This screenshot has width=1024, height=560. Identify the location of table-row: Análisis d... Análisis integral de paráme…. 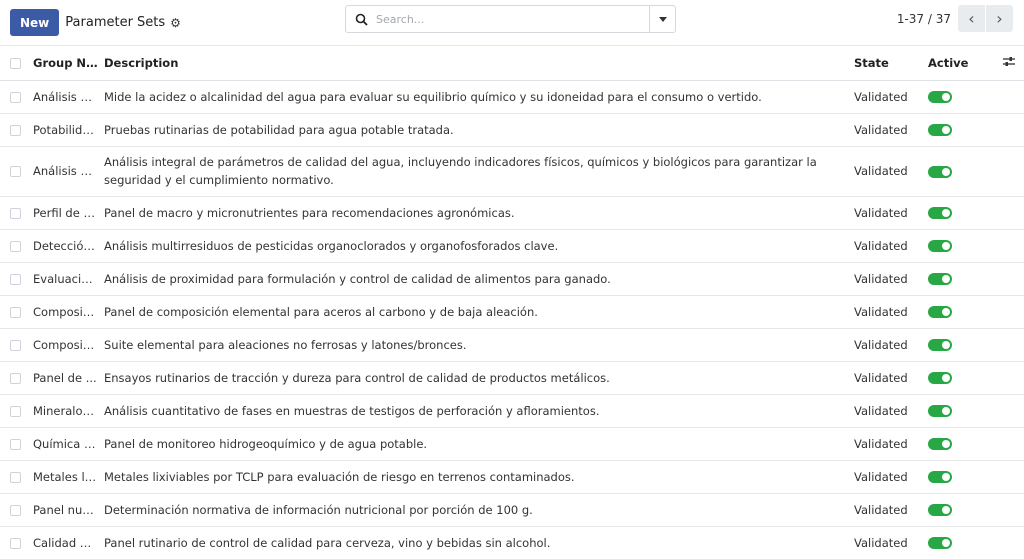
(512, 171).